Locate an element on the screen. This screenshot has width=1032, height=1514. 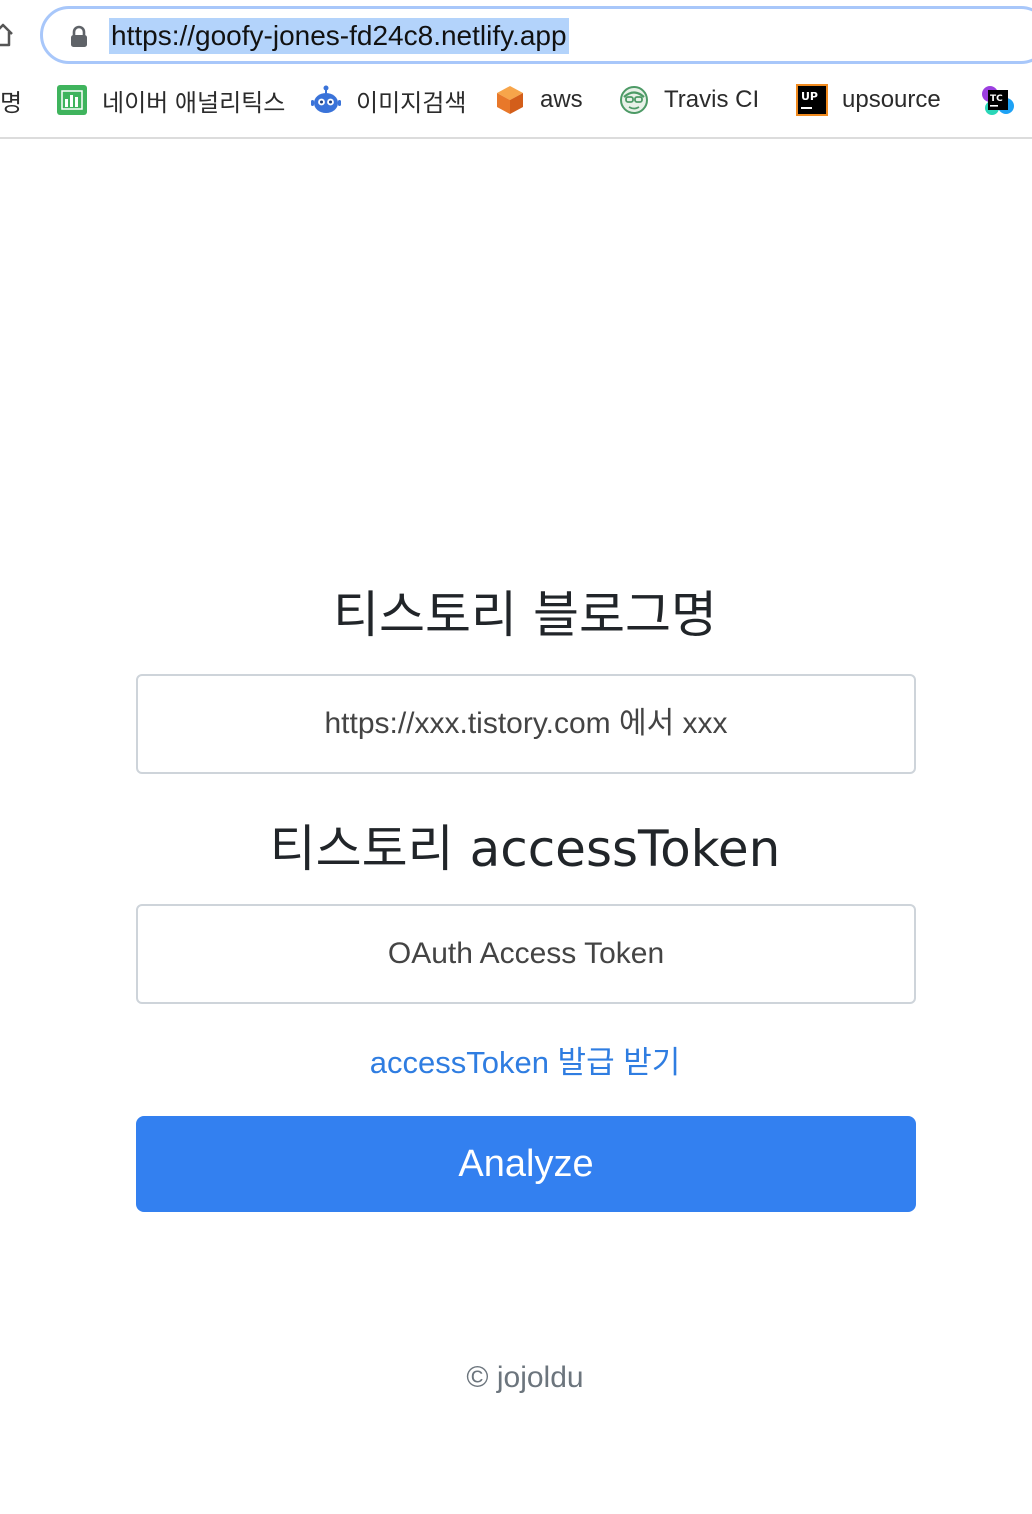
bookmark-label: aws is located at coordinates (561, 99).